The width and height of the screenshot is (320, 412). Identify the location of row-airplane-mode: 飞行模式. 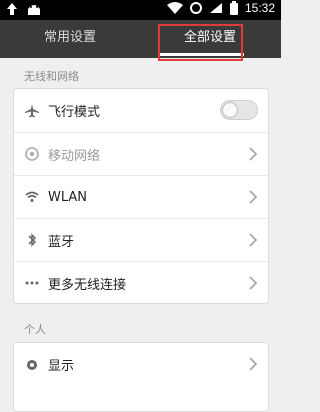
(141, 110).